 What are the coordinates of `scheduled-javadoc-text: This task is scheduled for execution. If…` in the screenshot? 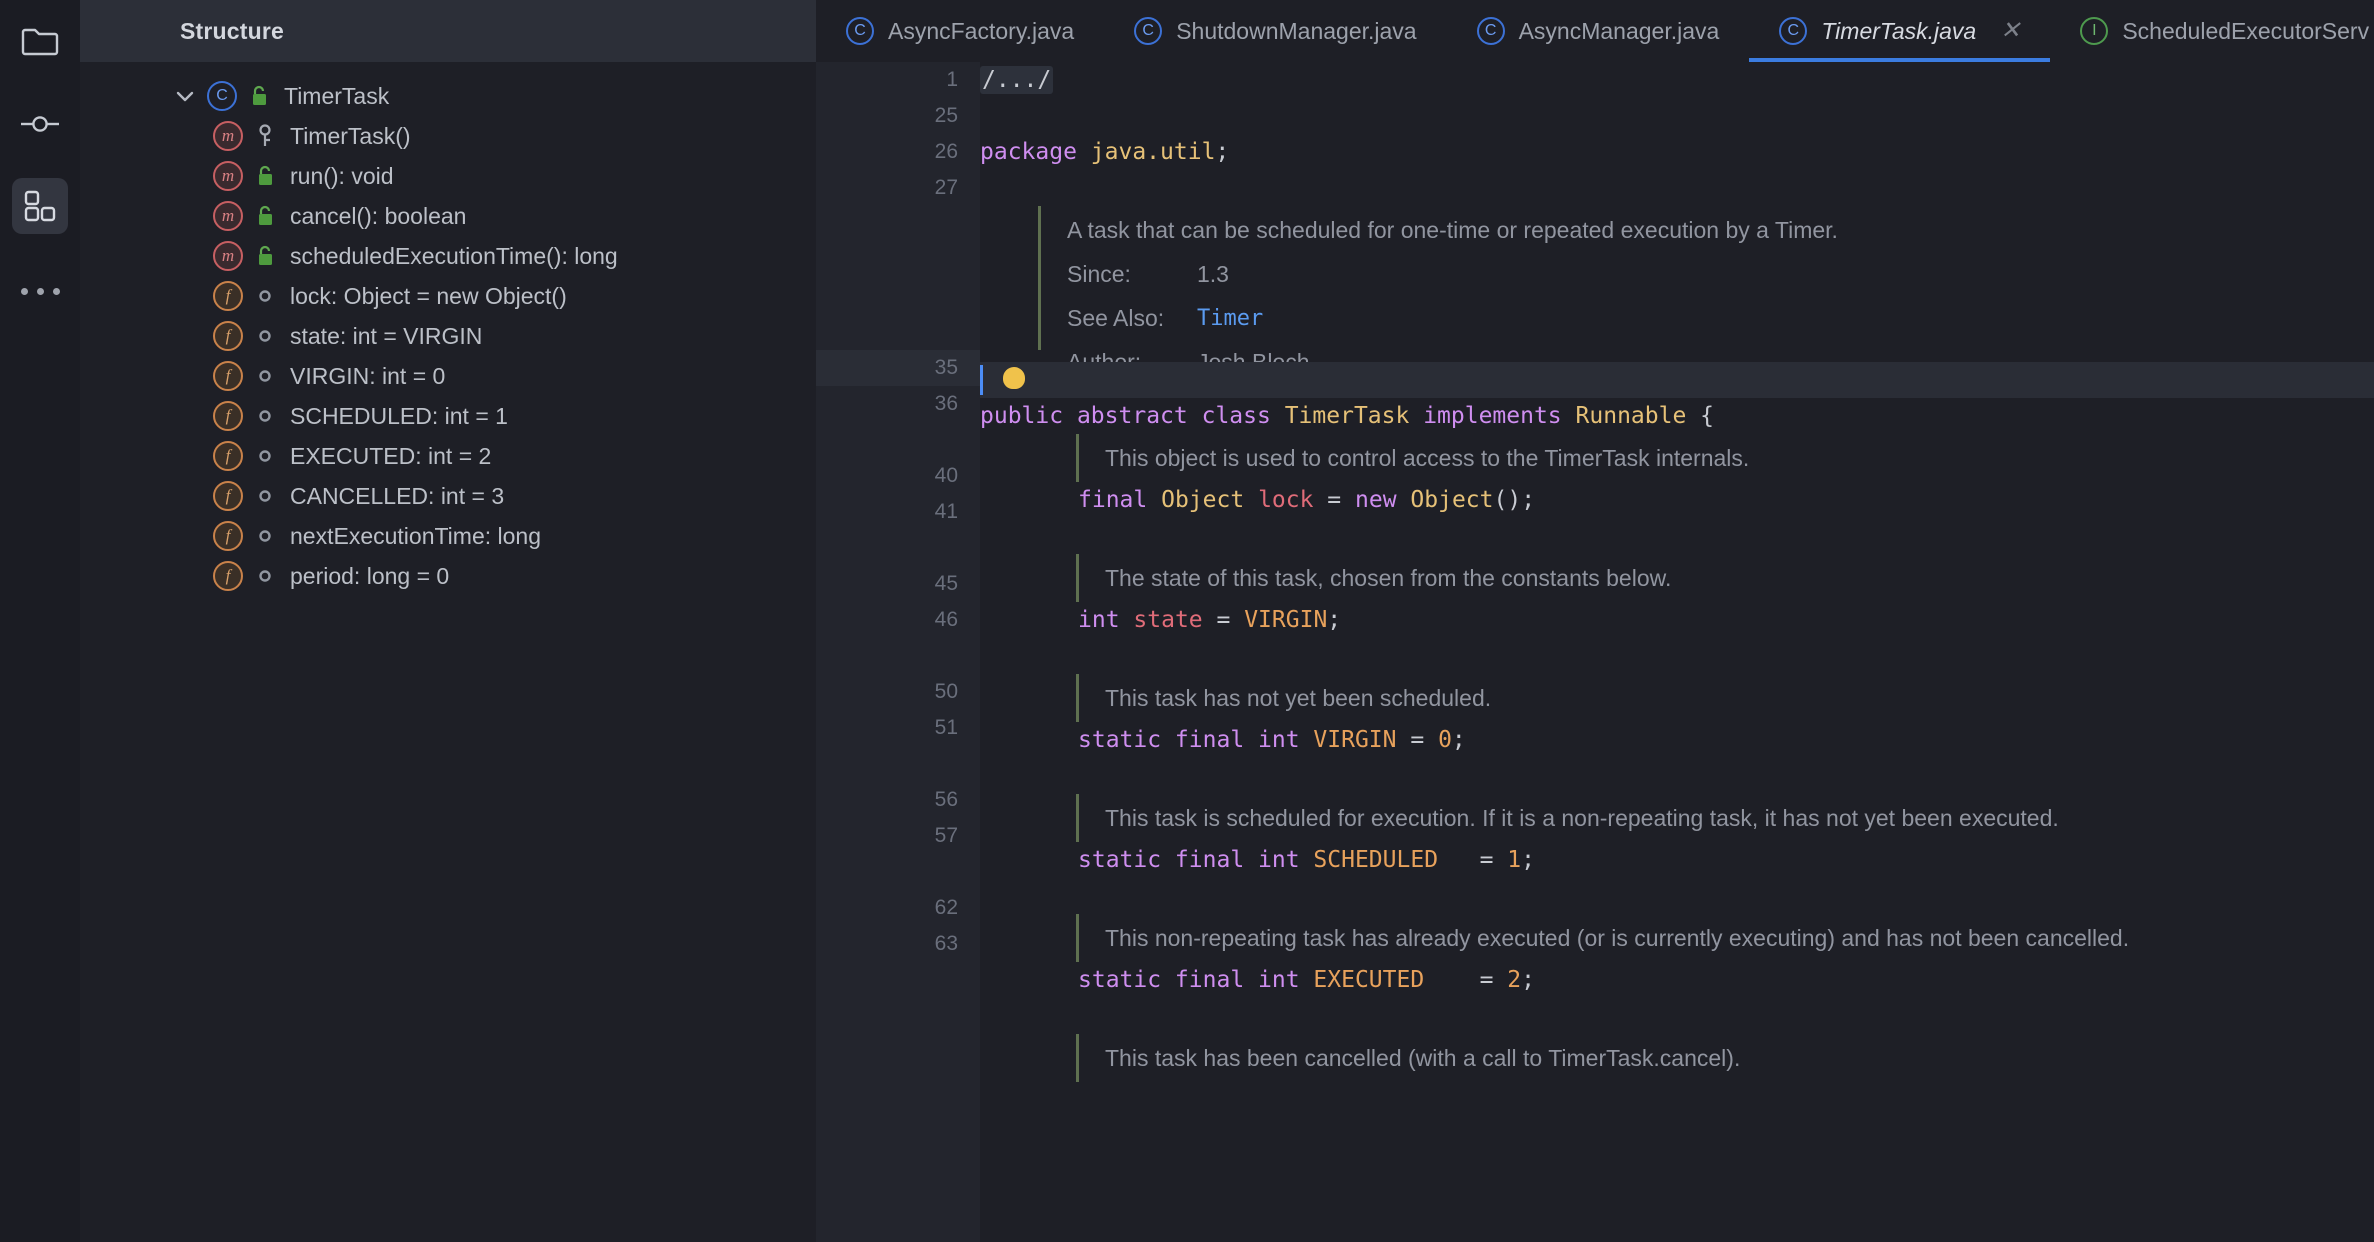 It's located at (1582, 817).